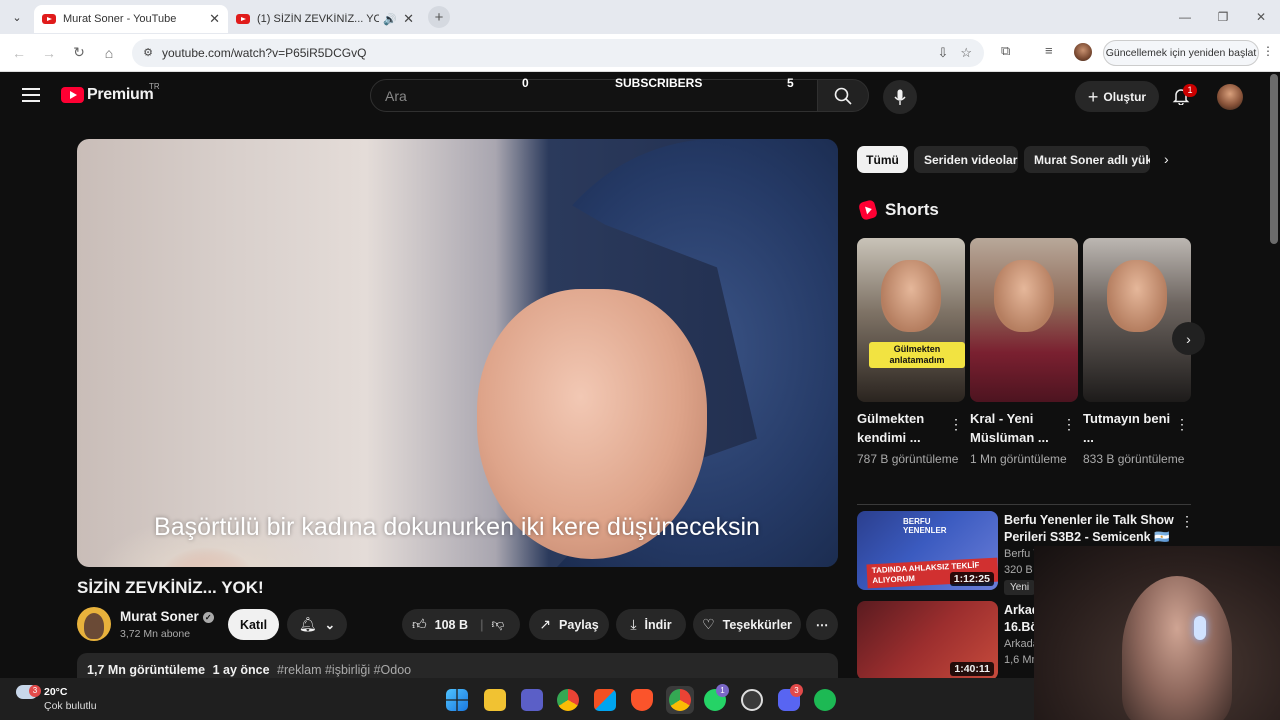  Describe the element at coordinates (1177, 648) in the screenshot. I see `streamer-figure` at that location.